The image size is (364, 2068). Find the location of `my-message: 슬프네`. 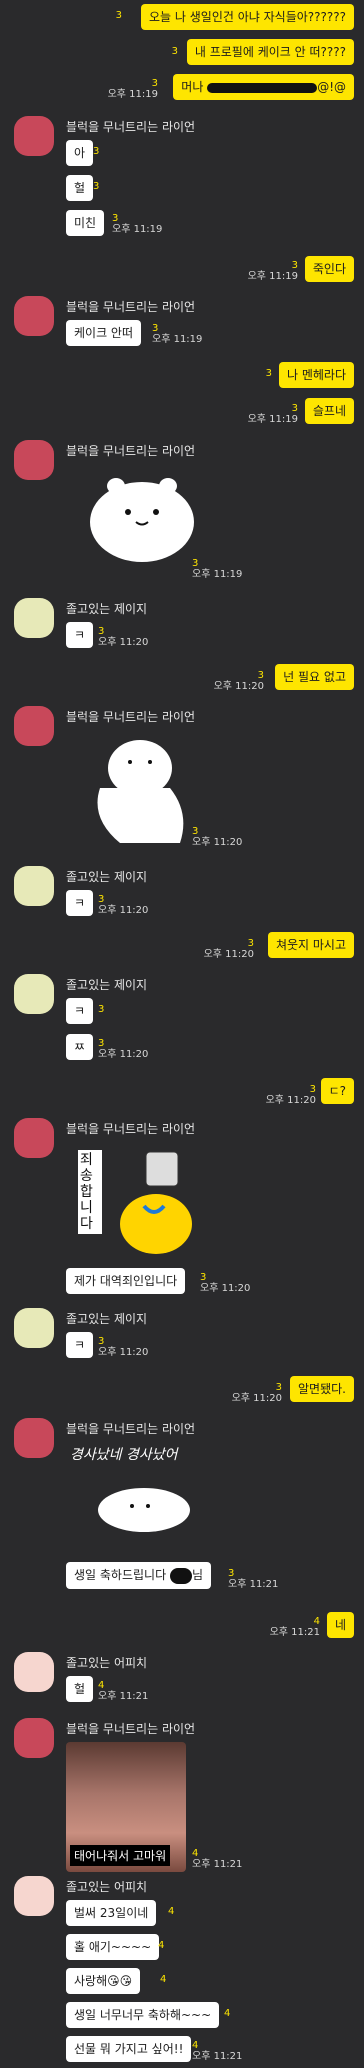

my-message: 슬프네 is located at coordinates (329, 411).